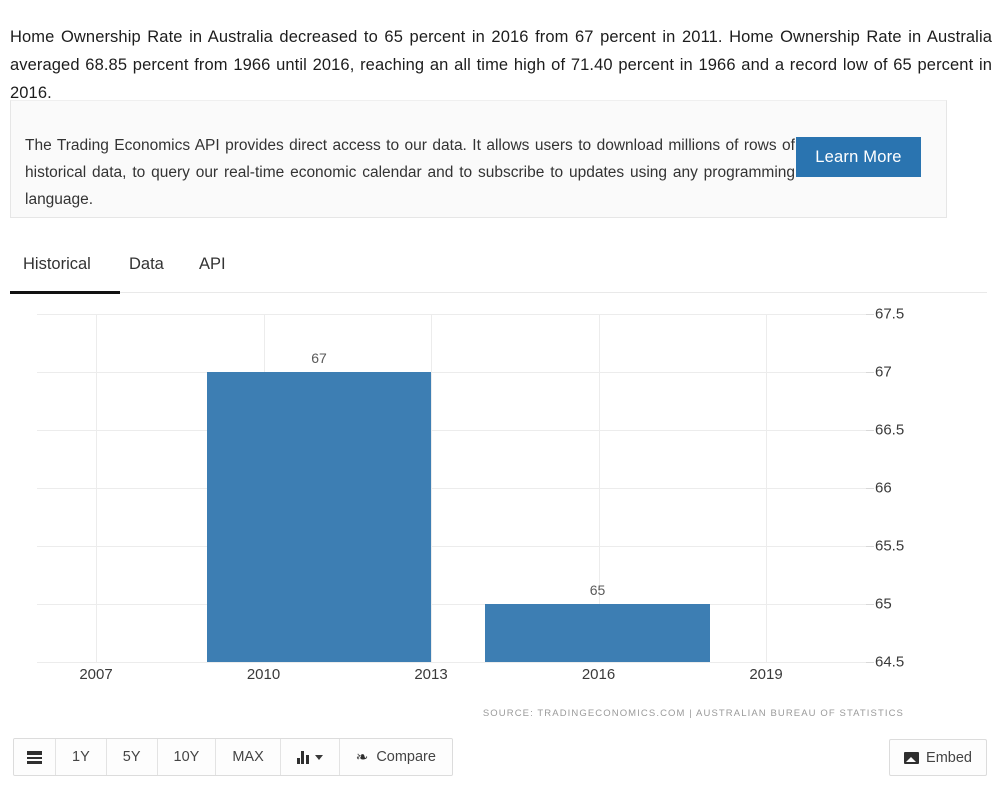 The width and height of the screenshot is (1000, 802). I want to click on learn-more-button: Learn More, so click(858, 157).